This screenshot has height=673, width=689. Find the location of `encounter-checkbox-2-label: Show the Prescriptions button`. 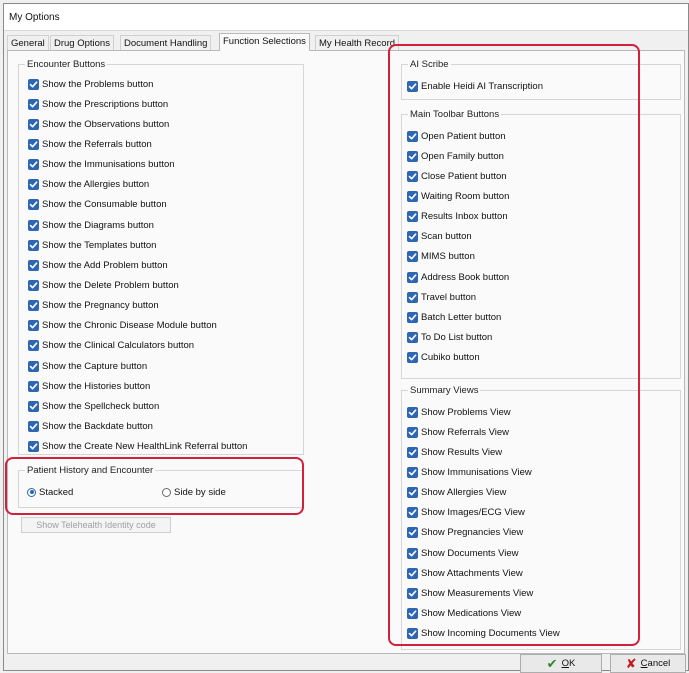

encounter-checkbox-2-label: Show the Prescriptions button is located at coordinates (105, 104).